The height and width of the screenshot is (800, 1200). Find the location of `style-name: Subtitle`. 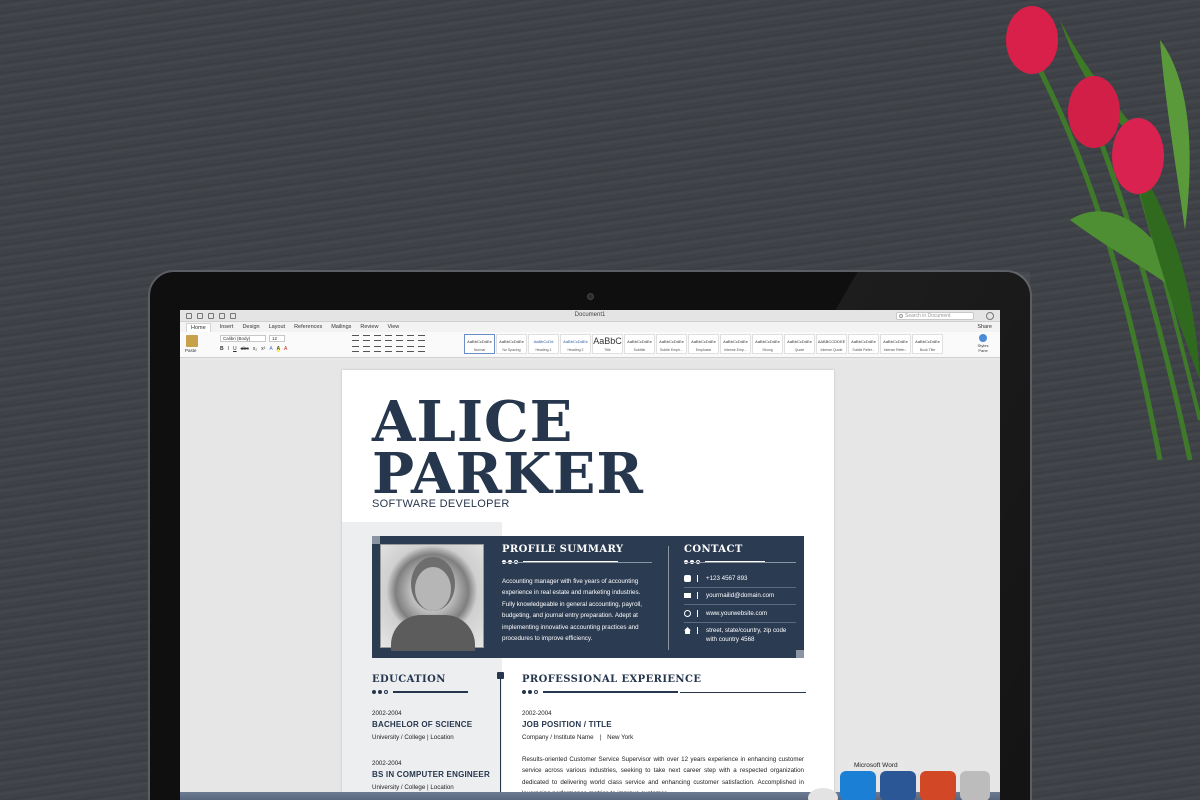

style-name: Subtitle is located at coordinates (639, 350).